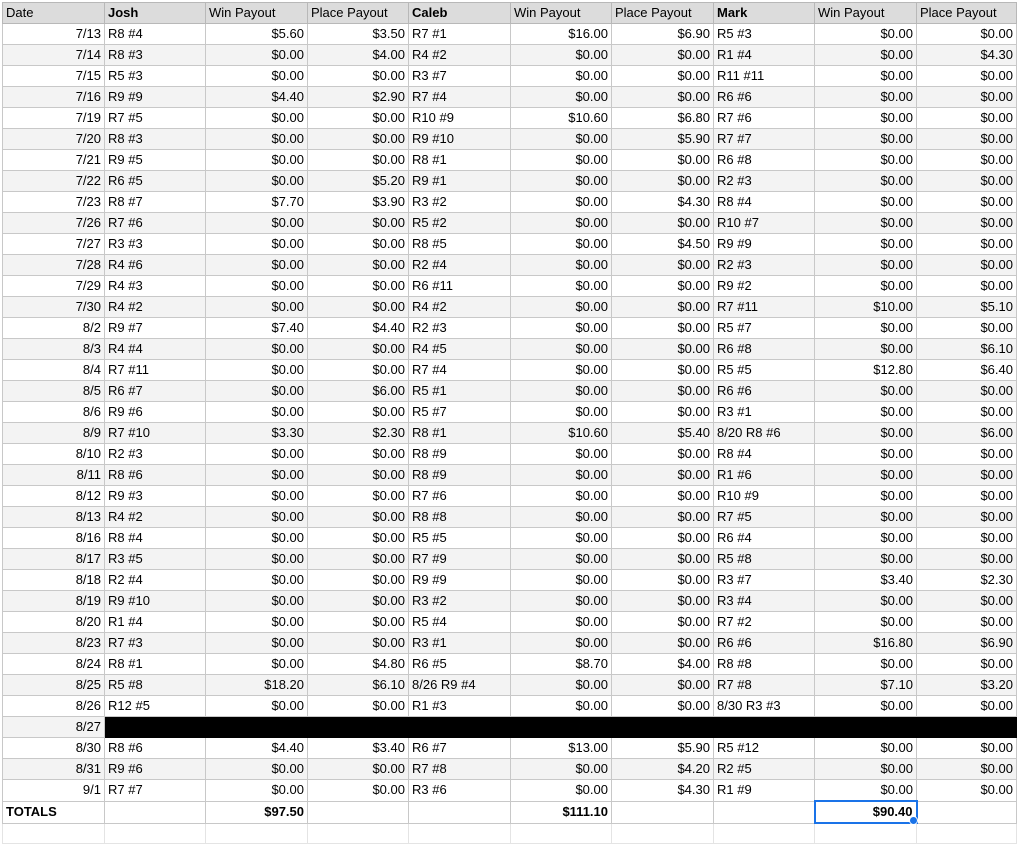 Image resolution: width=1019 pixels, height=844 pixels. Describe the element at coordinates (560, 727) in the screenshot. I see `blackout-cell` at that location.